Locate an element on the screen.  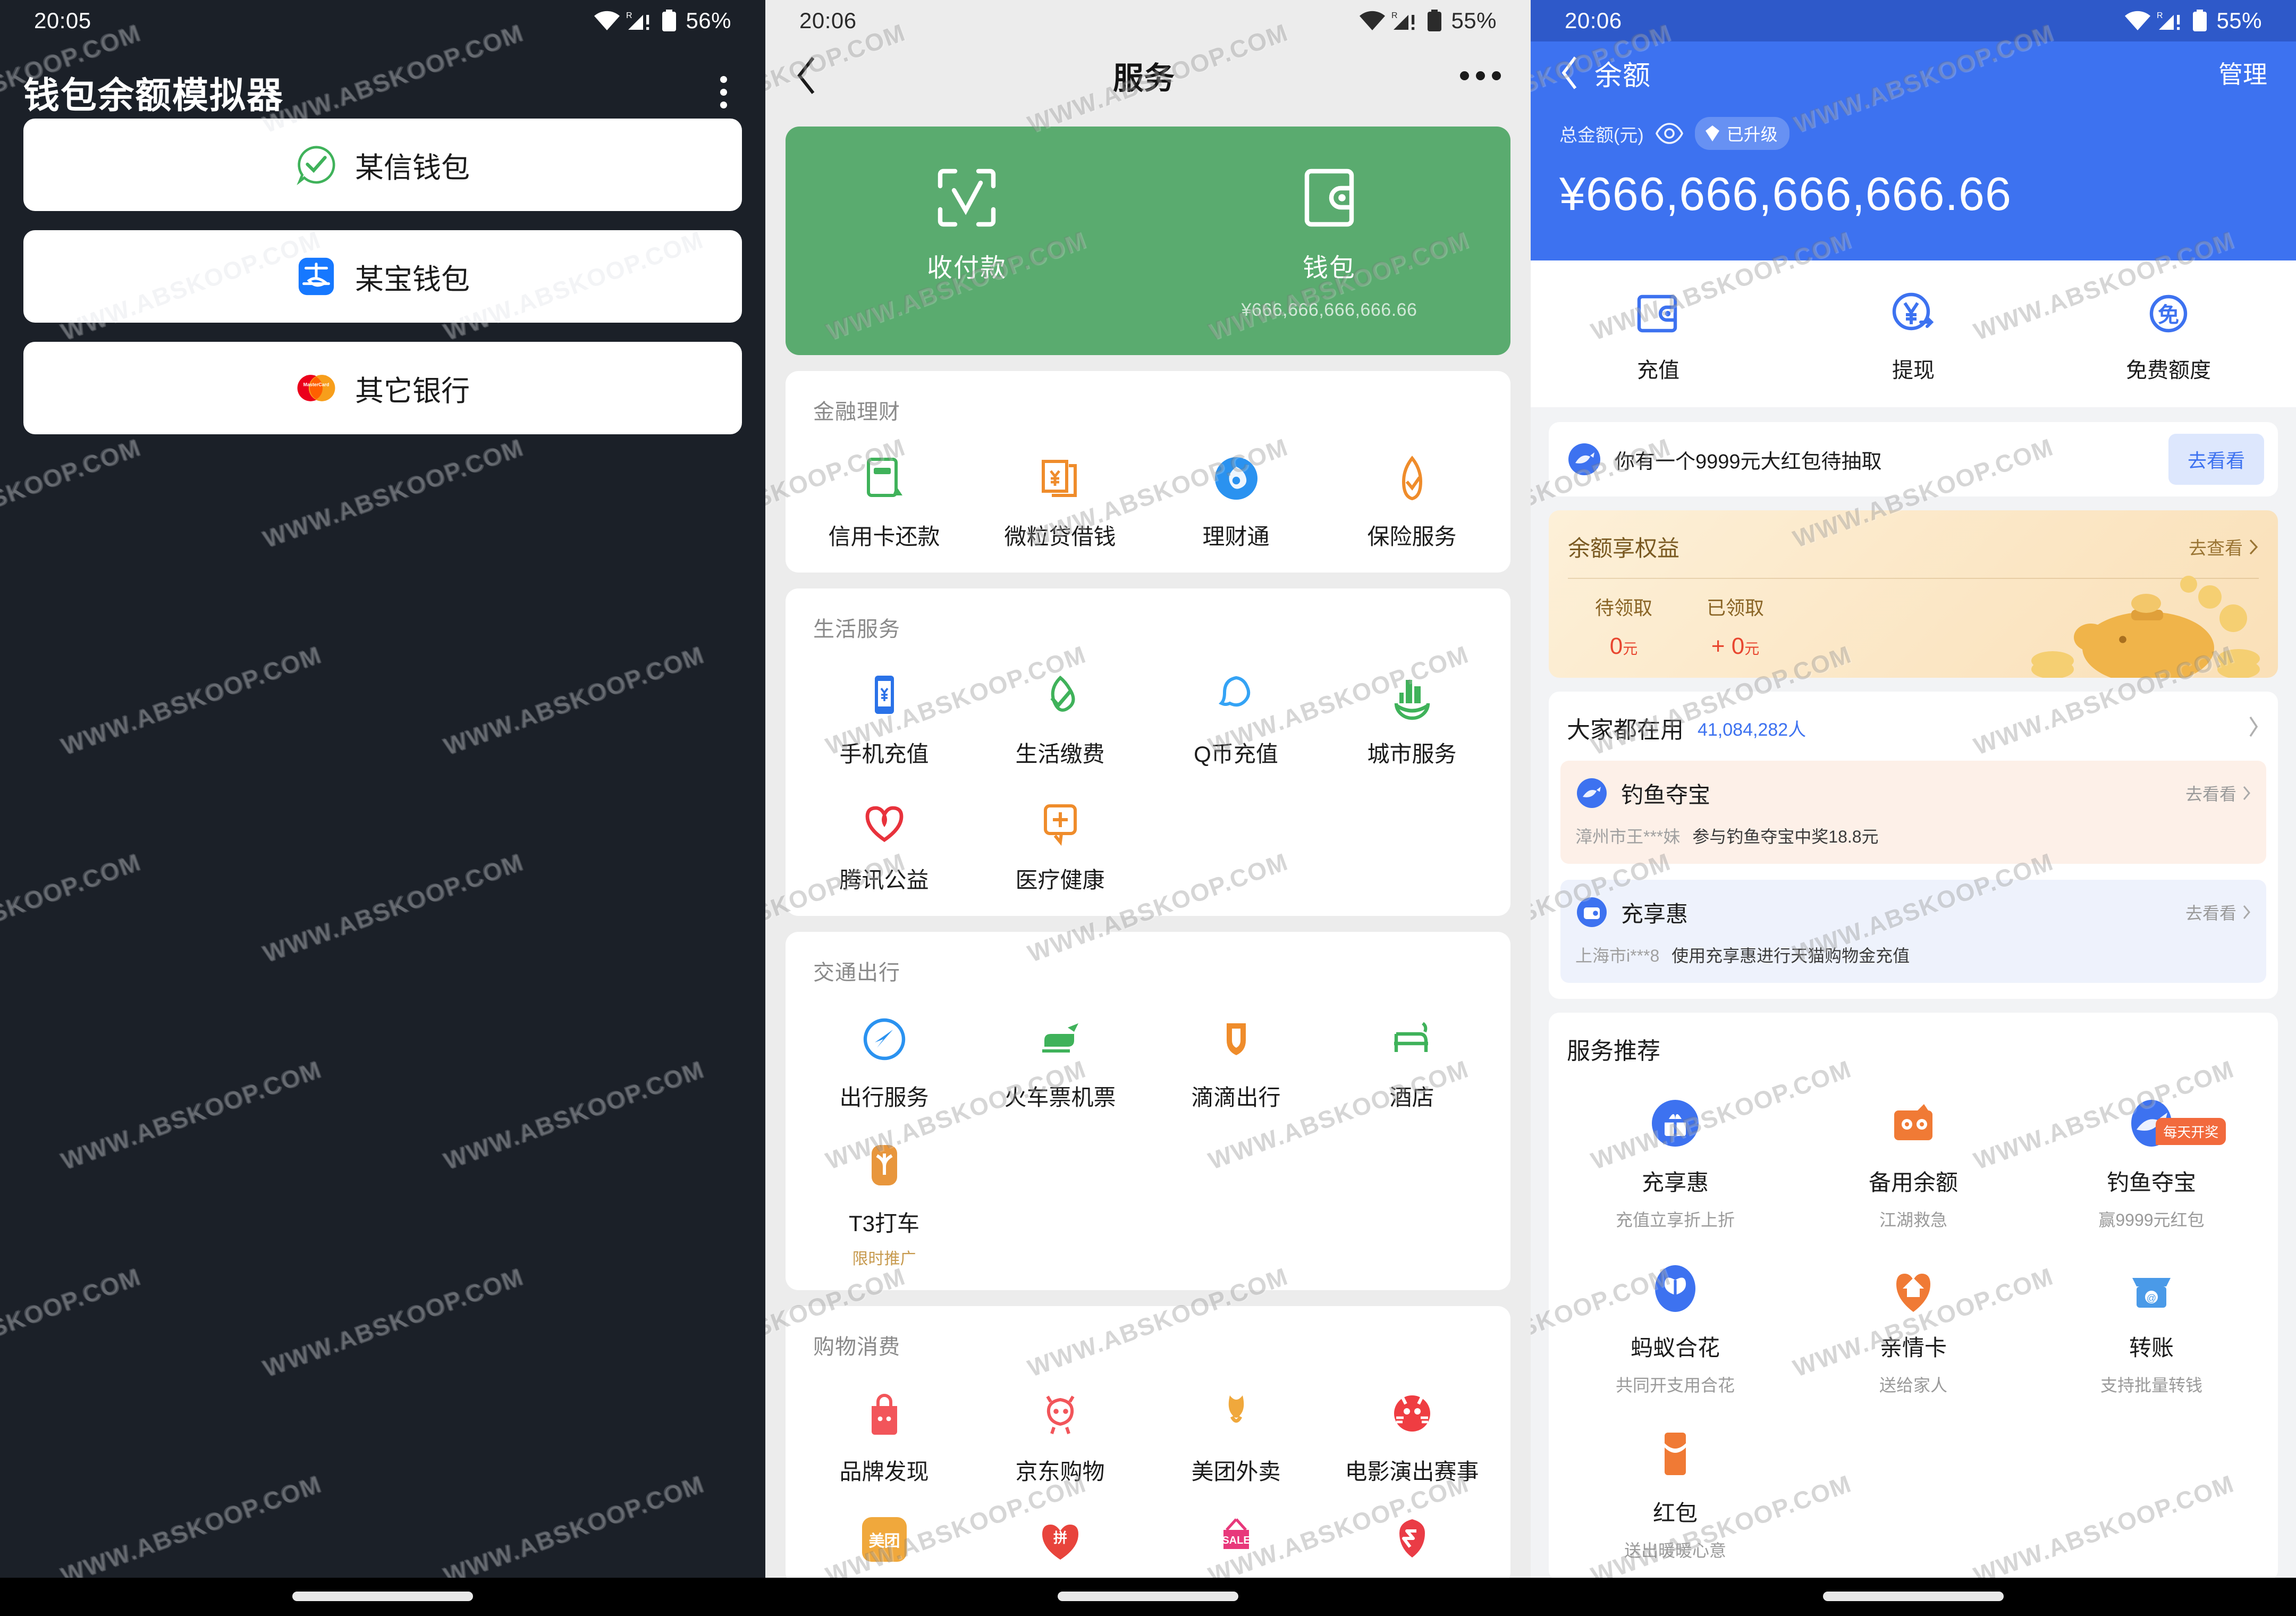
popular-header: 大家都在用 41,084,282人 is located at coordinates (1913, 728).